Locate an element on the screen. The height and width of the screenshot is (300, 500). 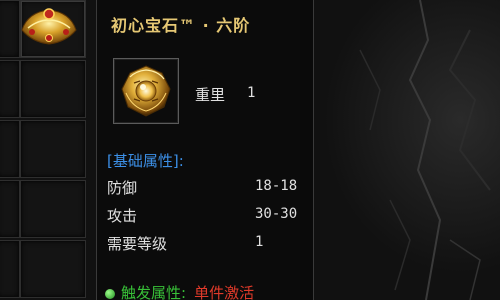
trigger-label: 触发属性: is located at coordinates (154, 292).